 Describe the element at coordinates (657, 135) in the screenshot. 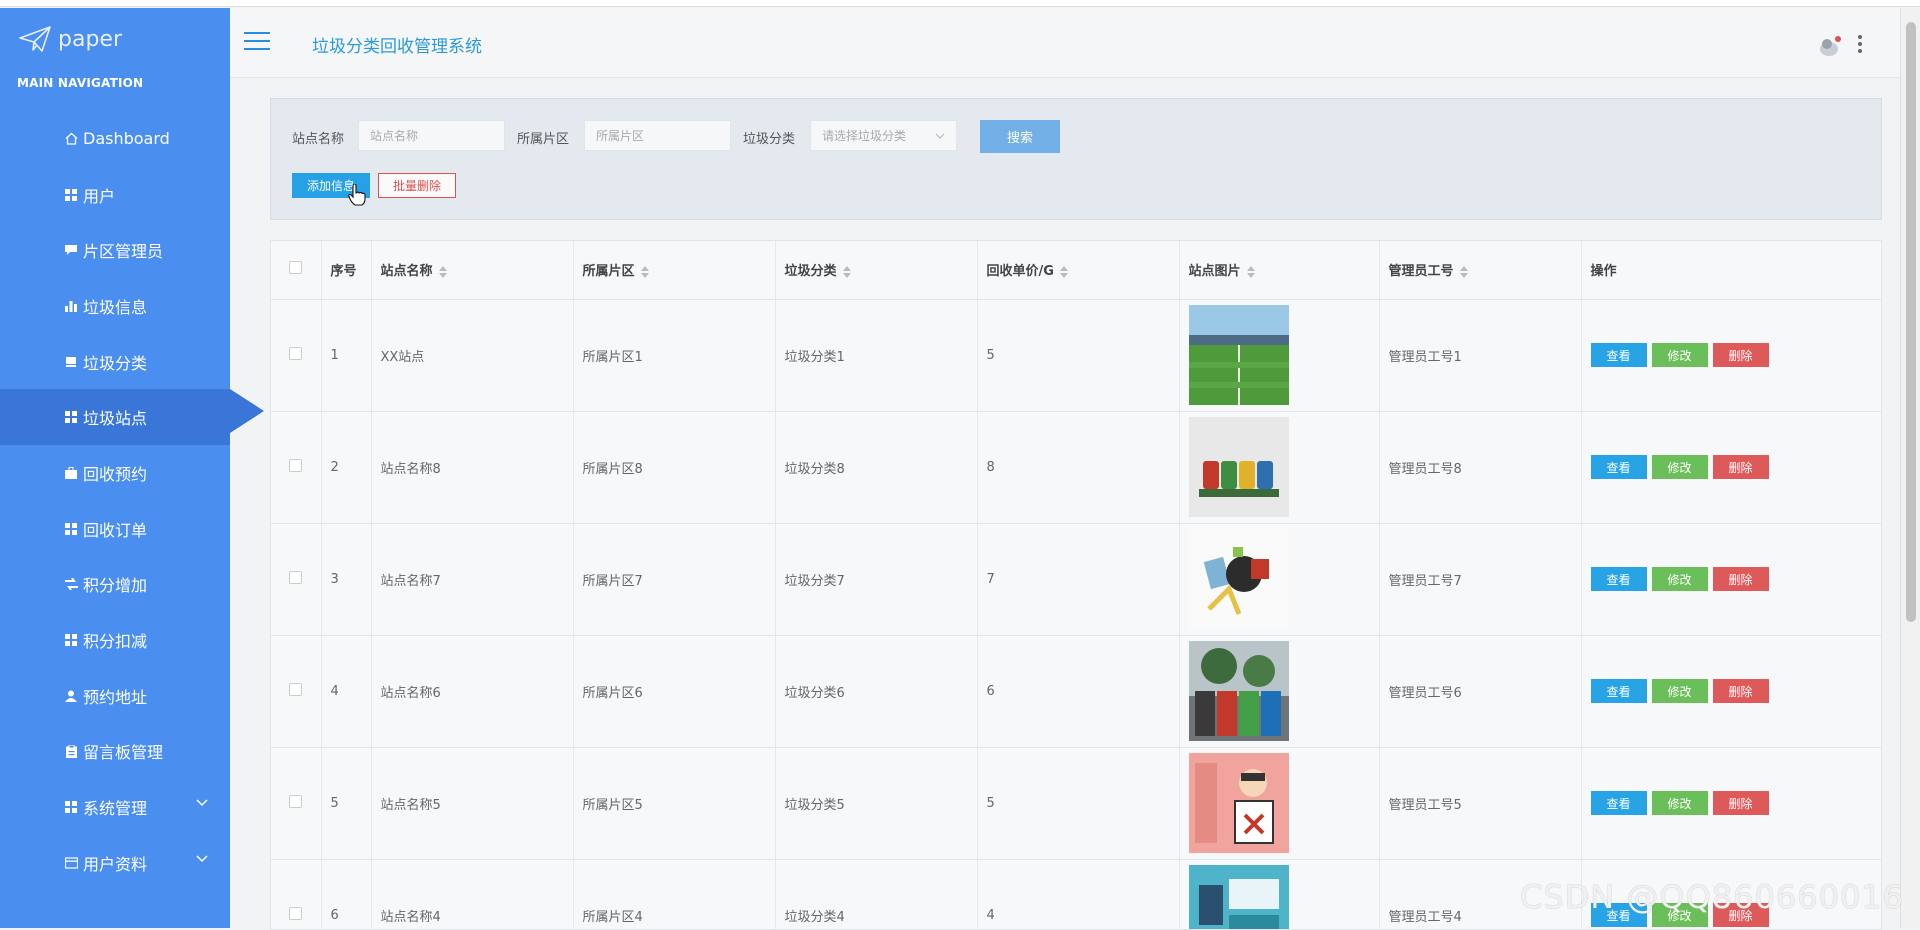

I see `district-input: 所属片区` at that location.